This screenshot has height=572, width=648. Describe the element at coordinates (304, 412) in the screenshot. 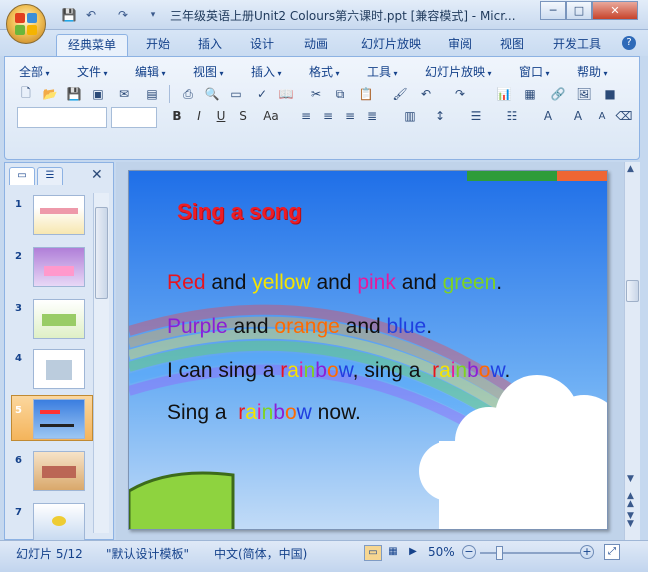

I see `lyric-word: w` at that location.